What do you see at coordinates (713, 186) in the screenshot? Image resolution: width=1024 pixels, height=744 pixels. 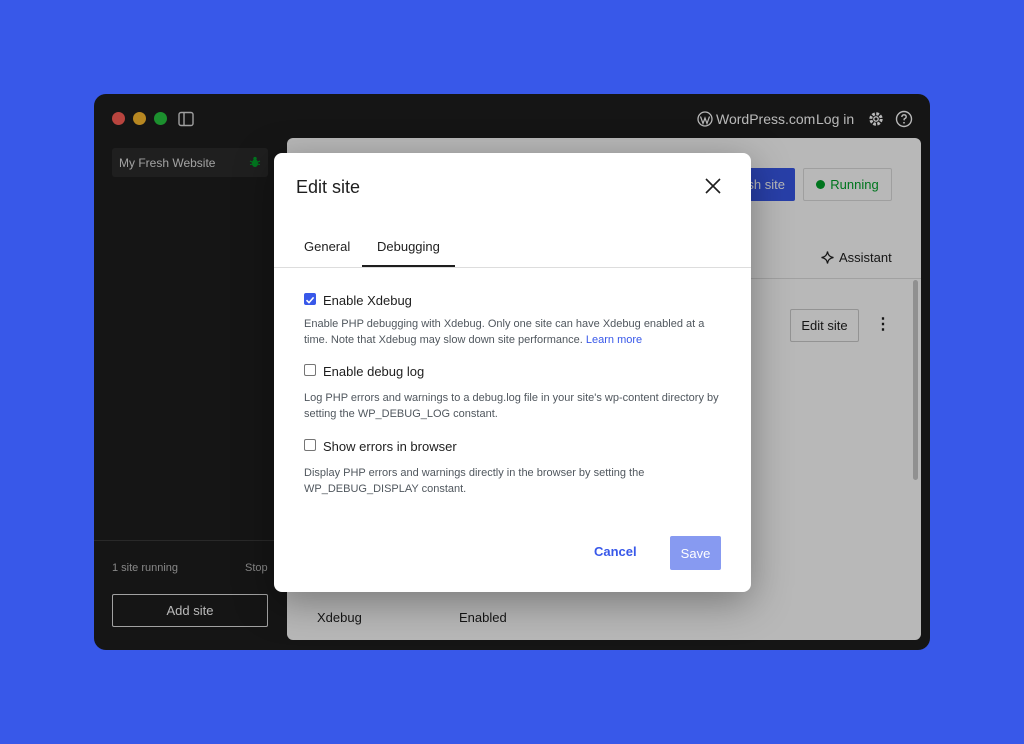 I see `close-icon` at bounding box center [713, 186].